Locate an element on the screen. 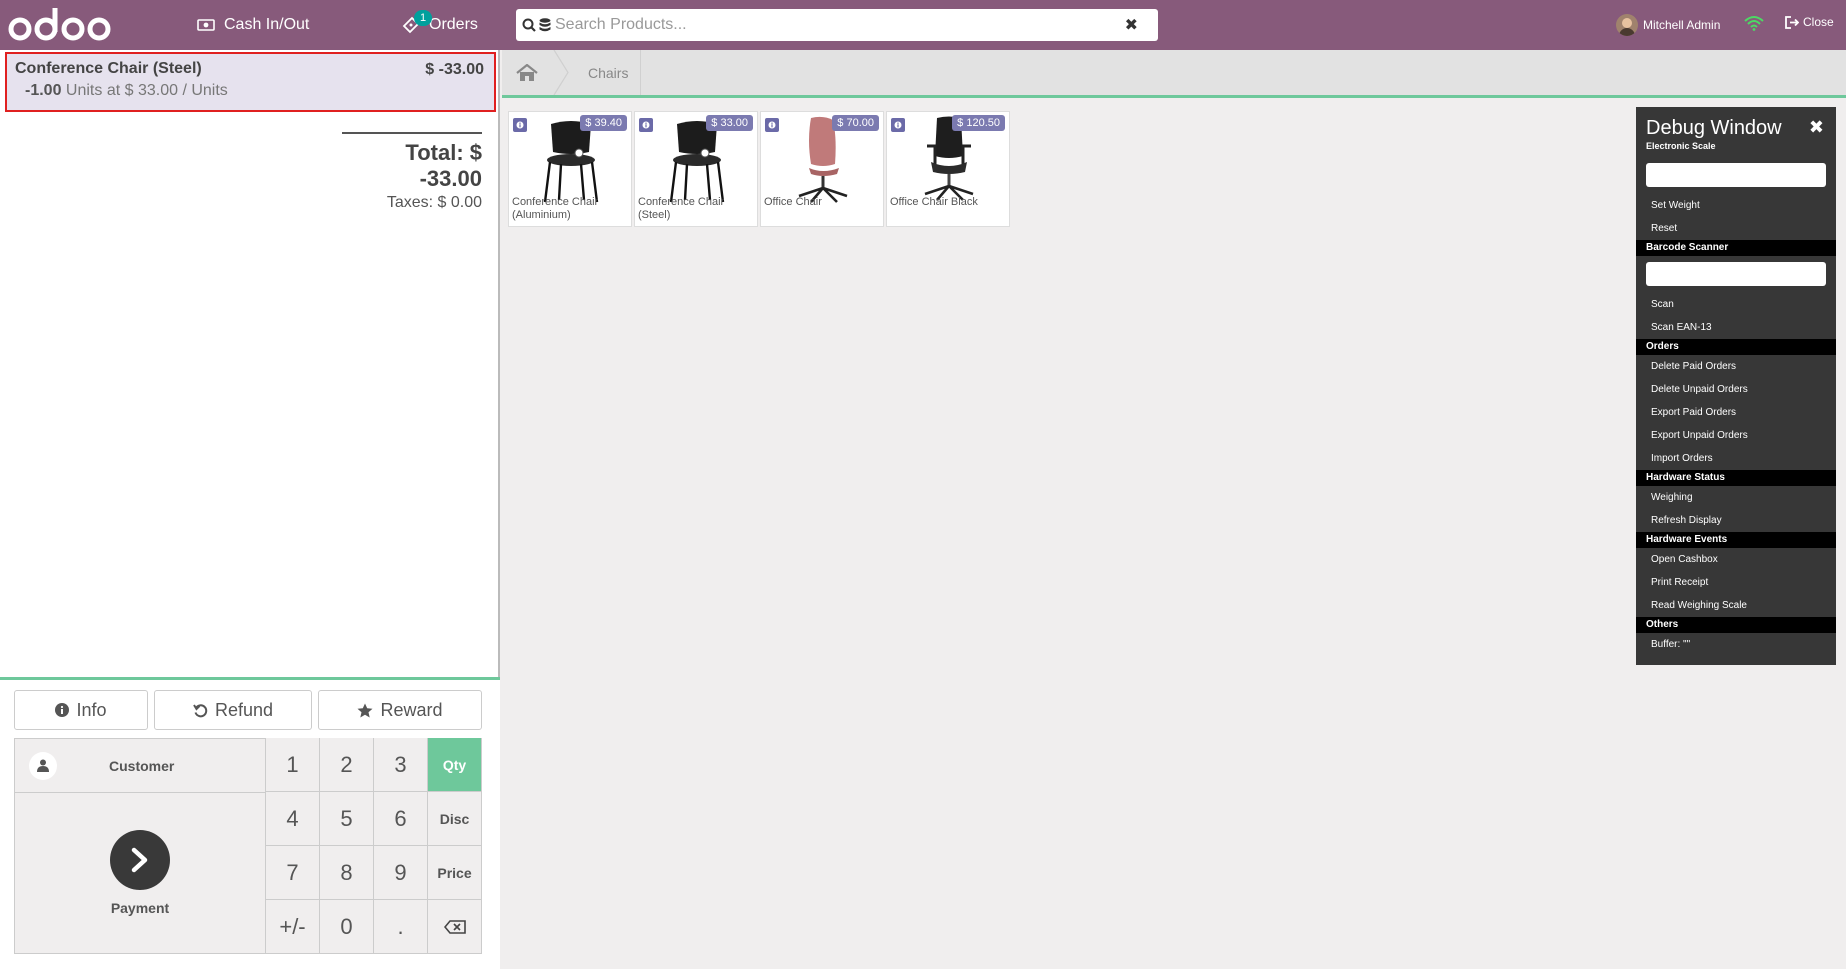 Image resolution: width=1846 pixels, height=969 pixels. product-price-tag: $ 70.00 is located at coordinates (855, 123).